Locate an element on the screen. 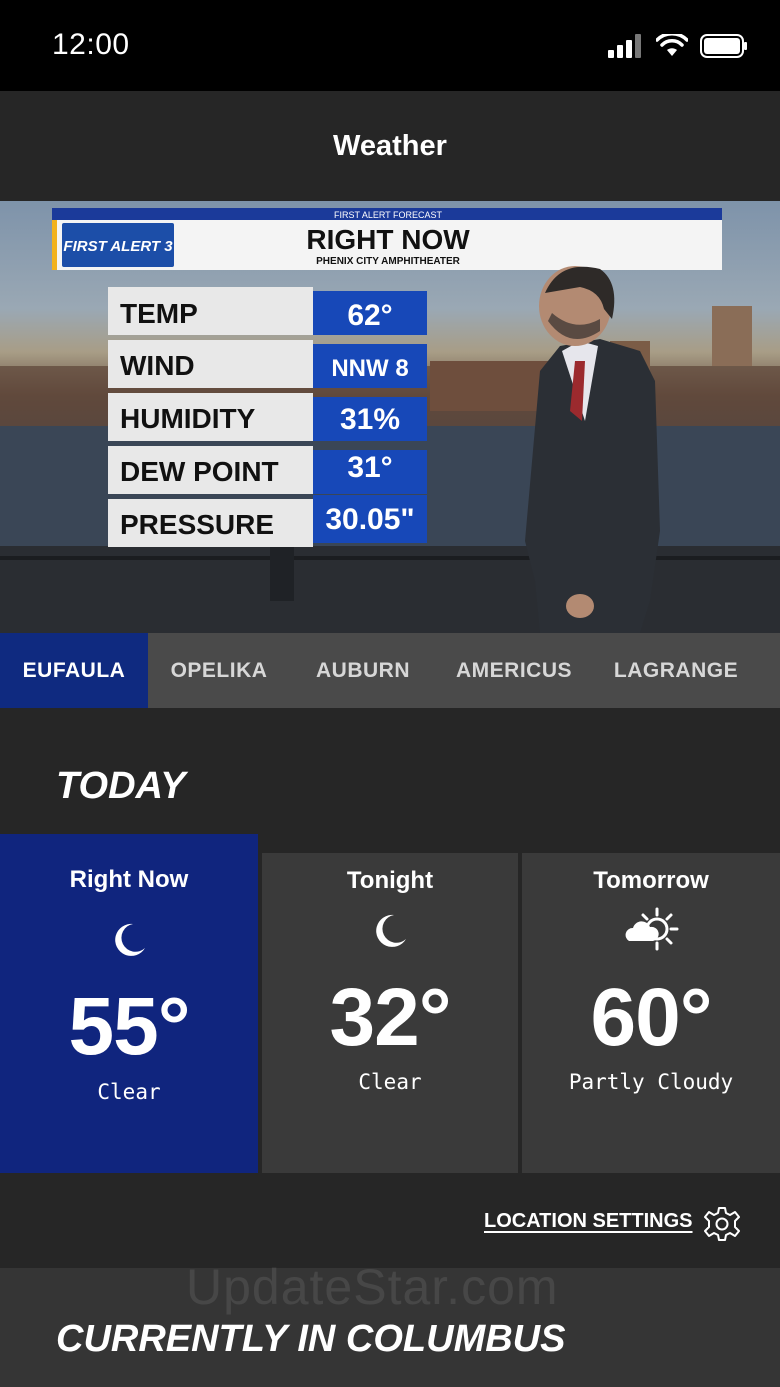  card-label: Tonight is located at coordinates (390, 880).